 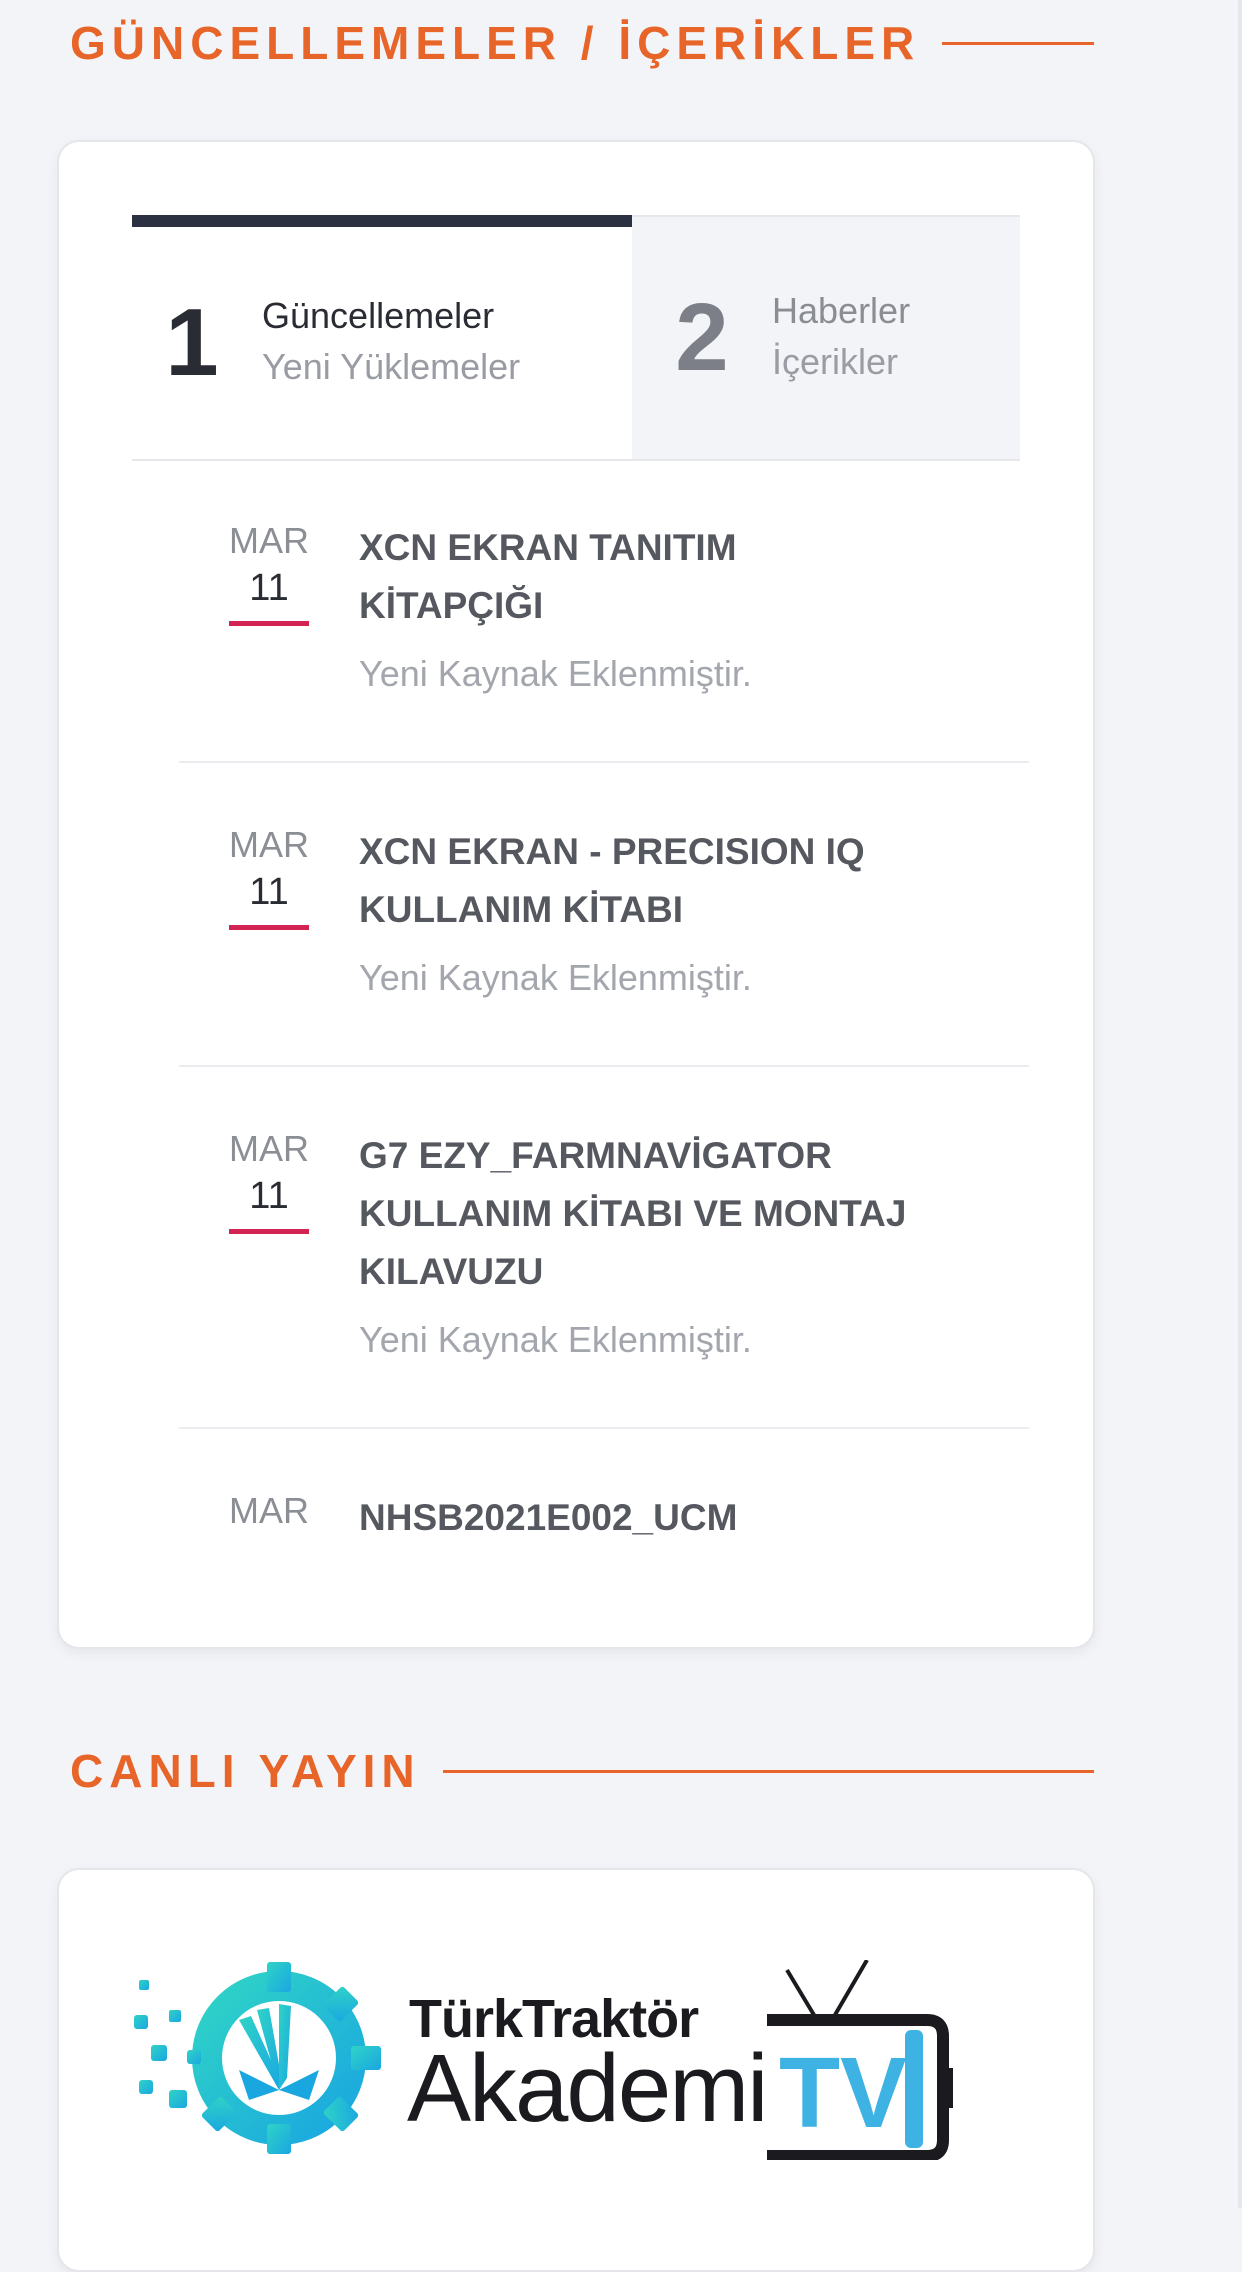 I want to click on page-edge, so click(x=1240, y=1104).